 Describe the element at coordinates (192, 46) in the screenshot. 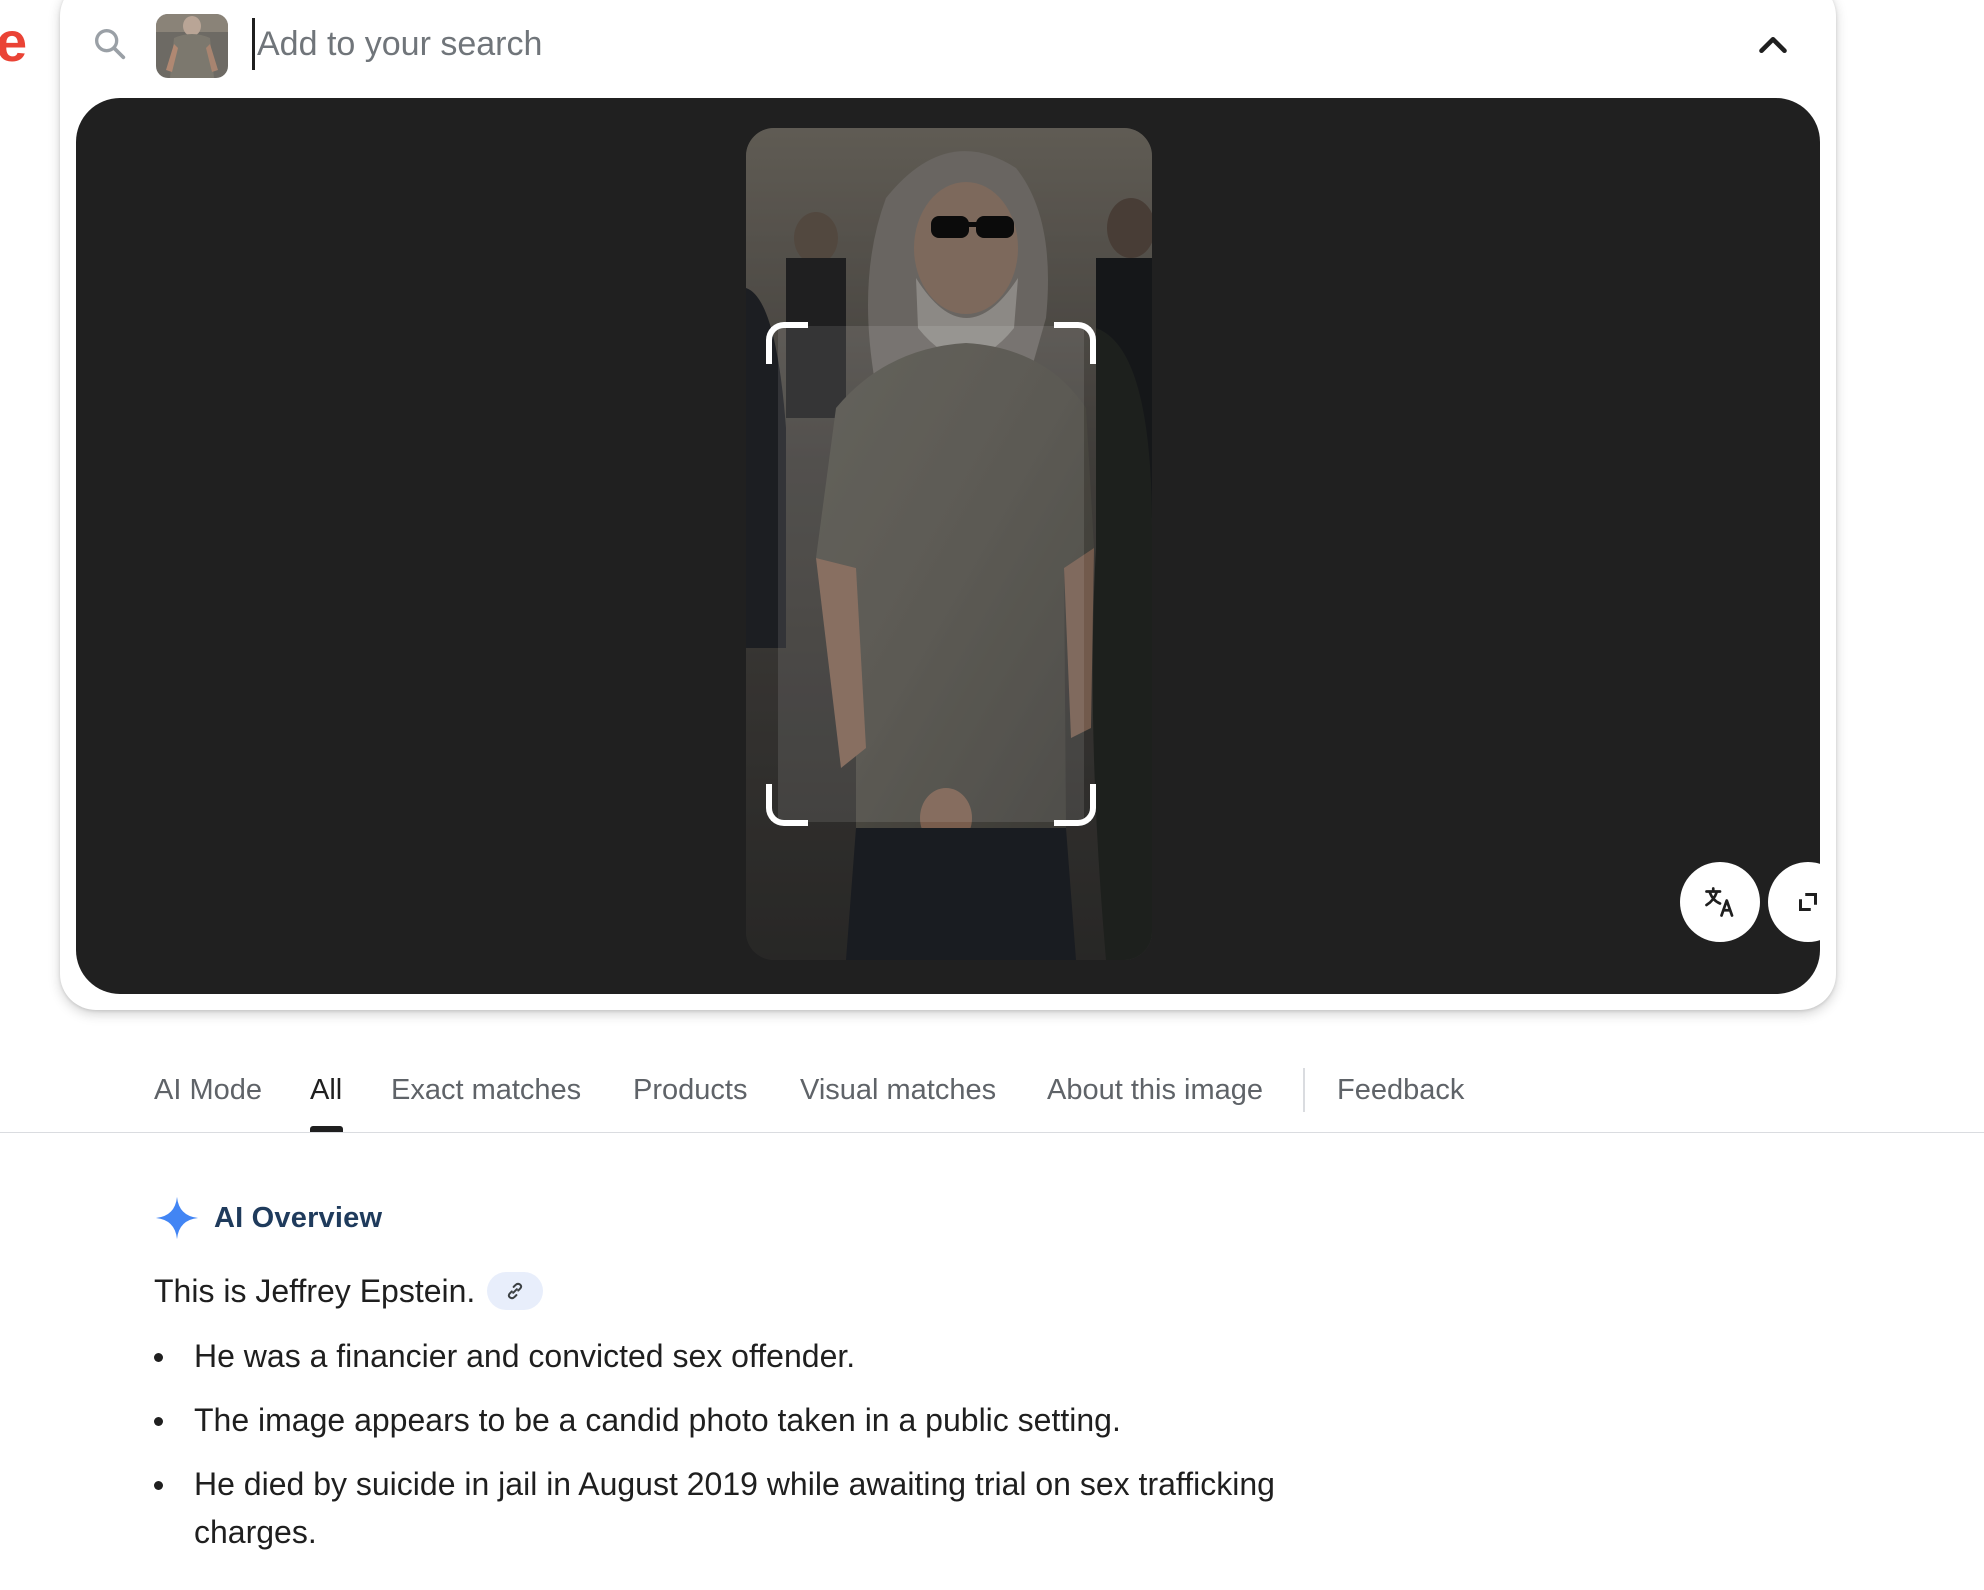

I see `query-image-thumbnail` at that location.